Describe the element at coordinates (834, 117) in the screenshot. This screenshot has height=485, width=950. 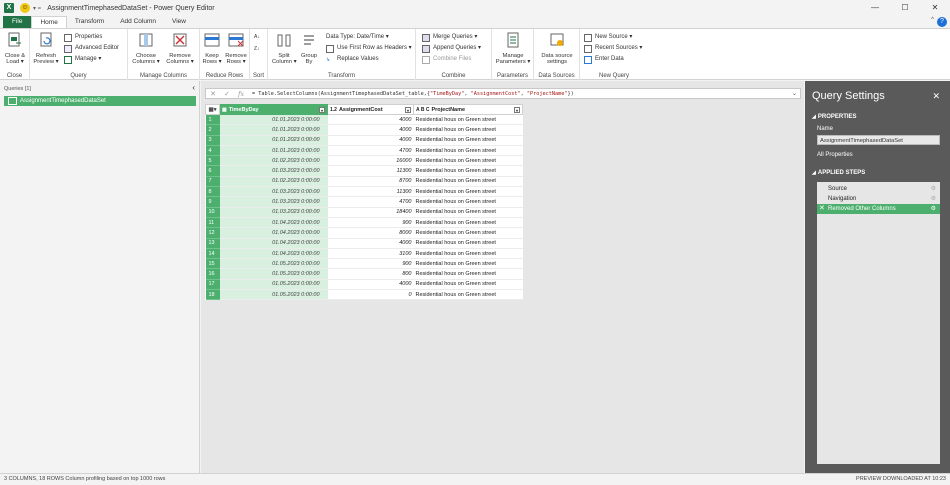
I see `properties-section: ◢ PROPERTIES` at that location.